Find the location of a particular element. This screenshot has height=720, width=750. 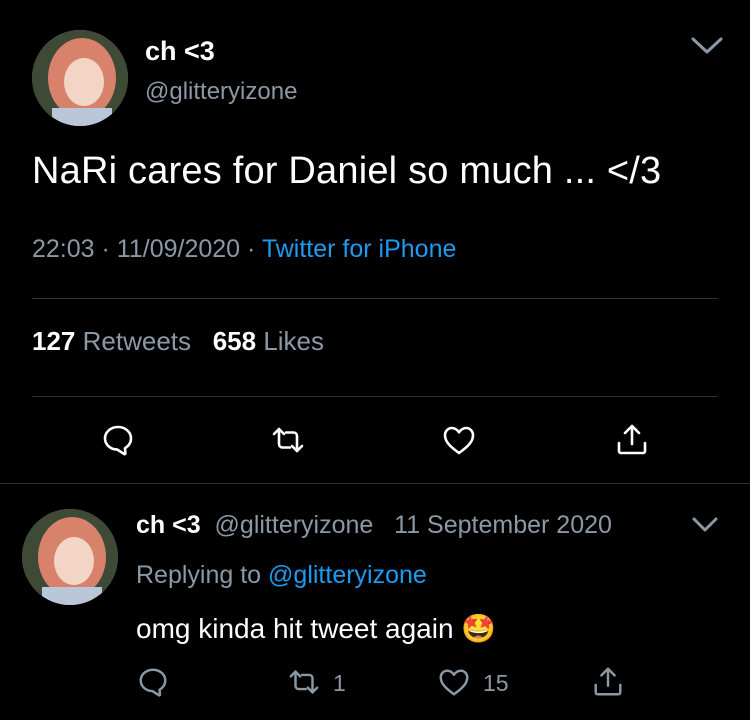

likes-count: 658 is located at coordinates (234, 341).